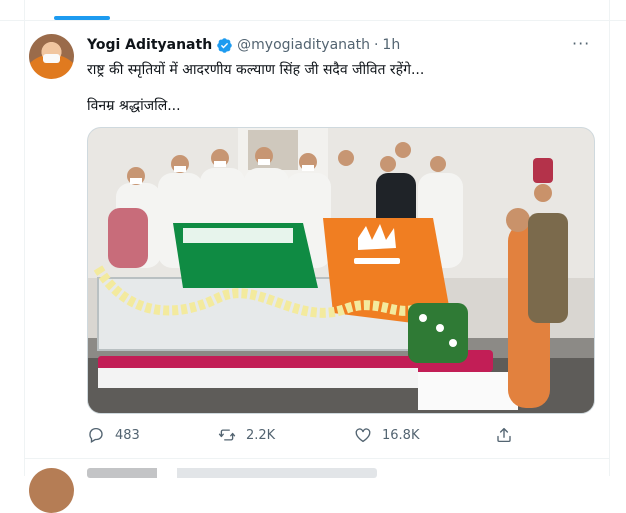  What do you see at coordinates (391, 45) in the screenshot?
I see `tweet-timestamp: 1h` at bounding box center [391, 45].